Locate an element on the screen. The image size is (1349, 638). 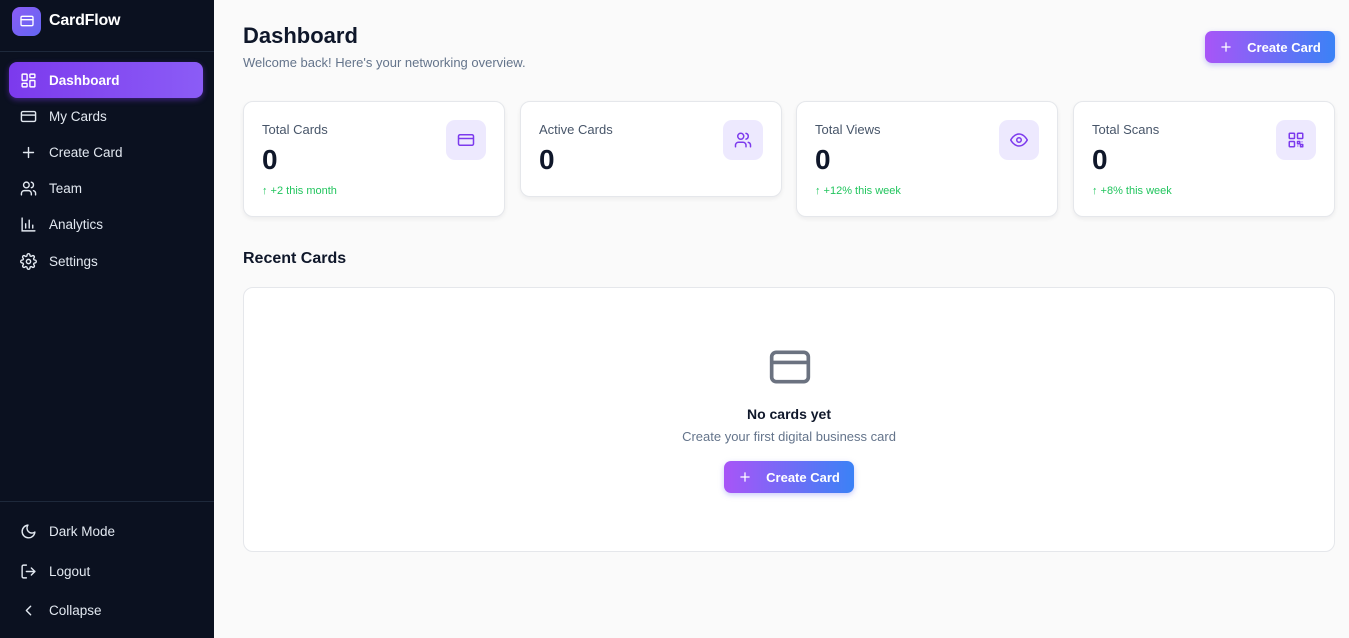
sidebar-item-create-card: Create Card is located at coordinates (106, 152).